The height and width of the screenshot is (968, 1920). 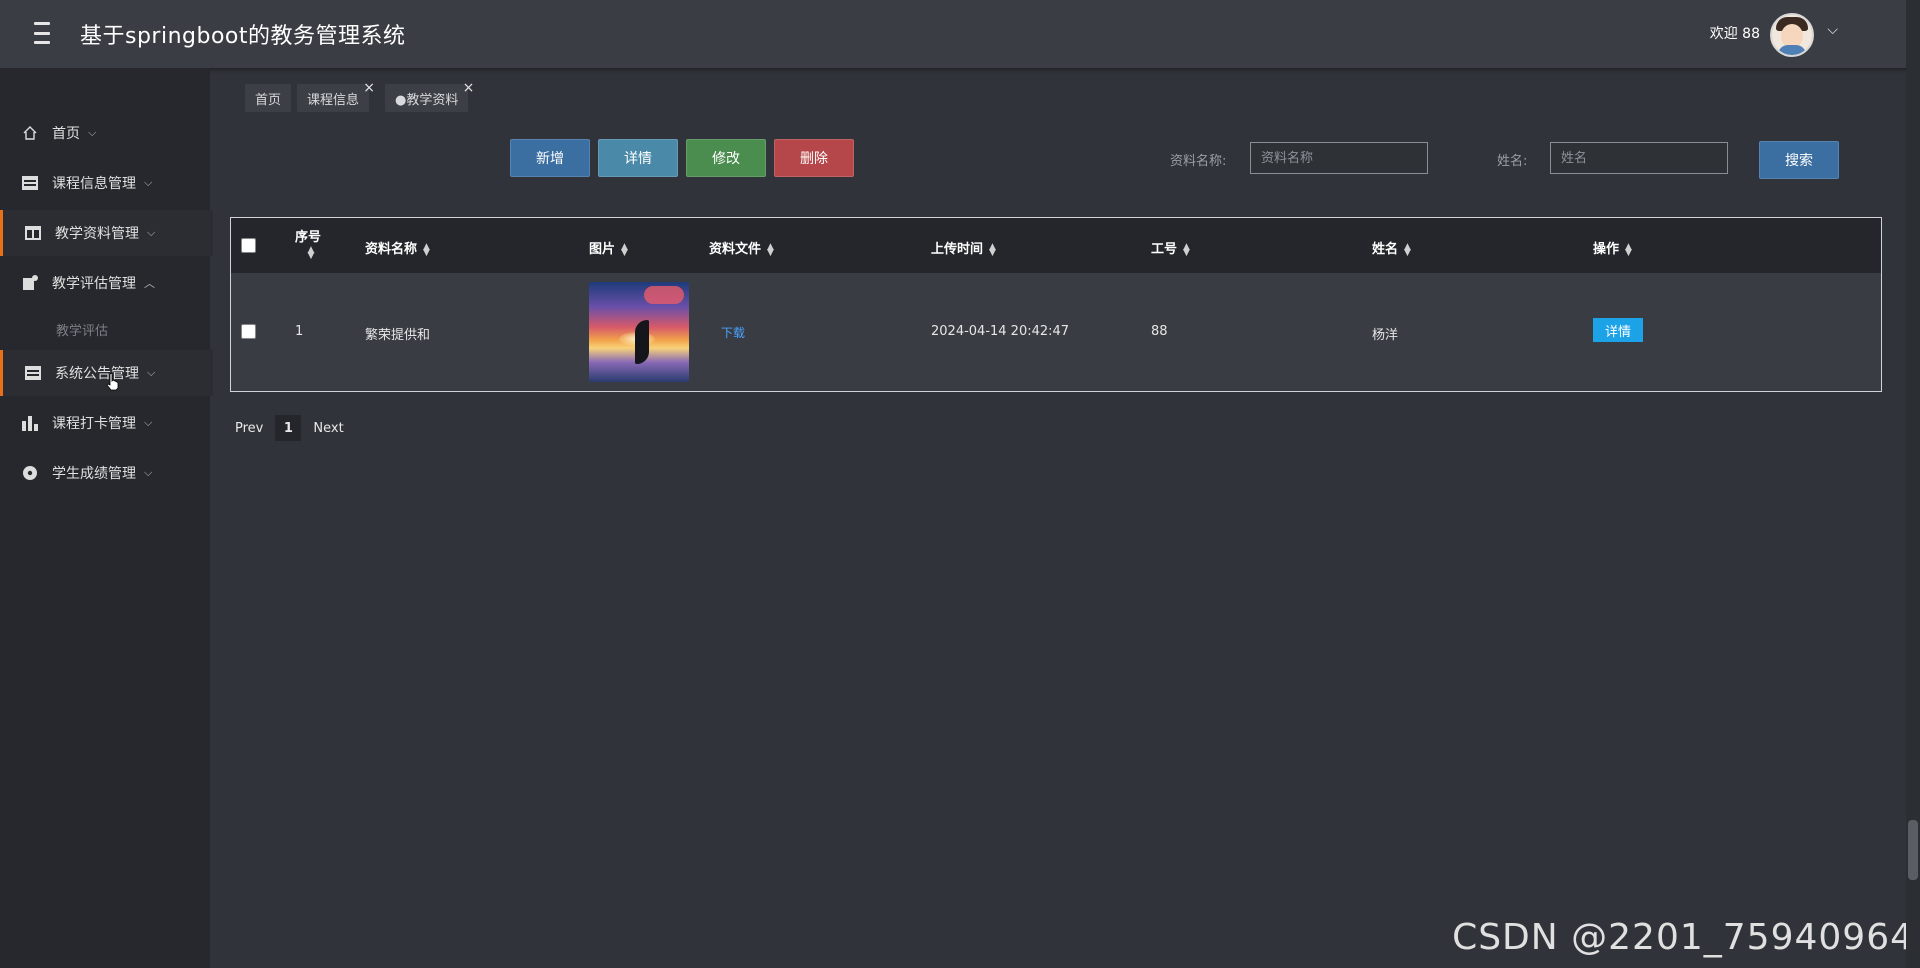 What do you see at coordinates (1618, 330) in the screenshot?
I see `row-detail-button: 详情` at bounding box center [1618, 330].